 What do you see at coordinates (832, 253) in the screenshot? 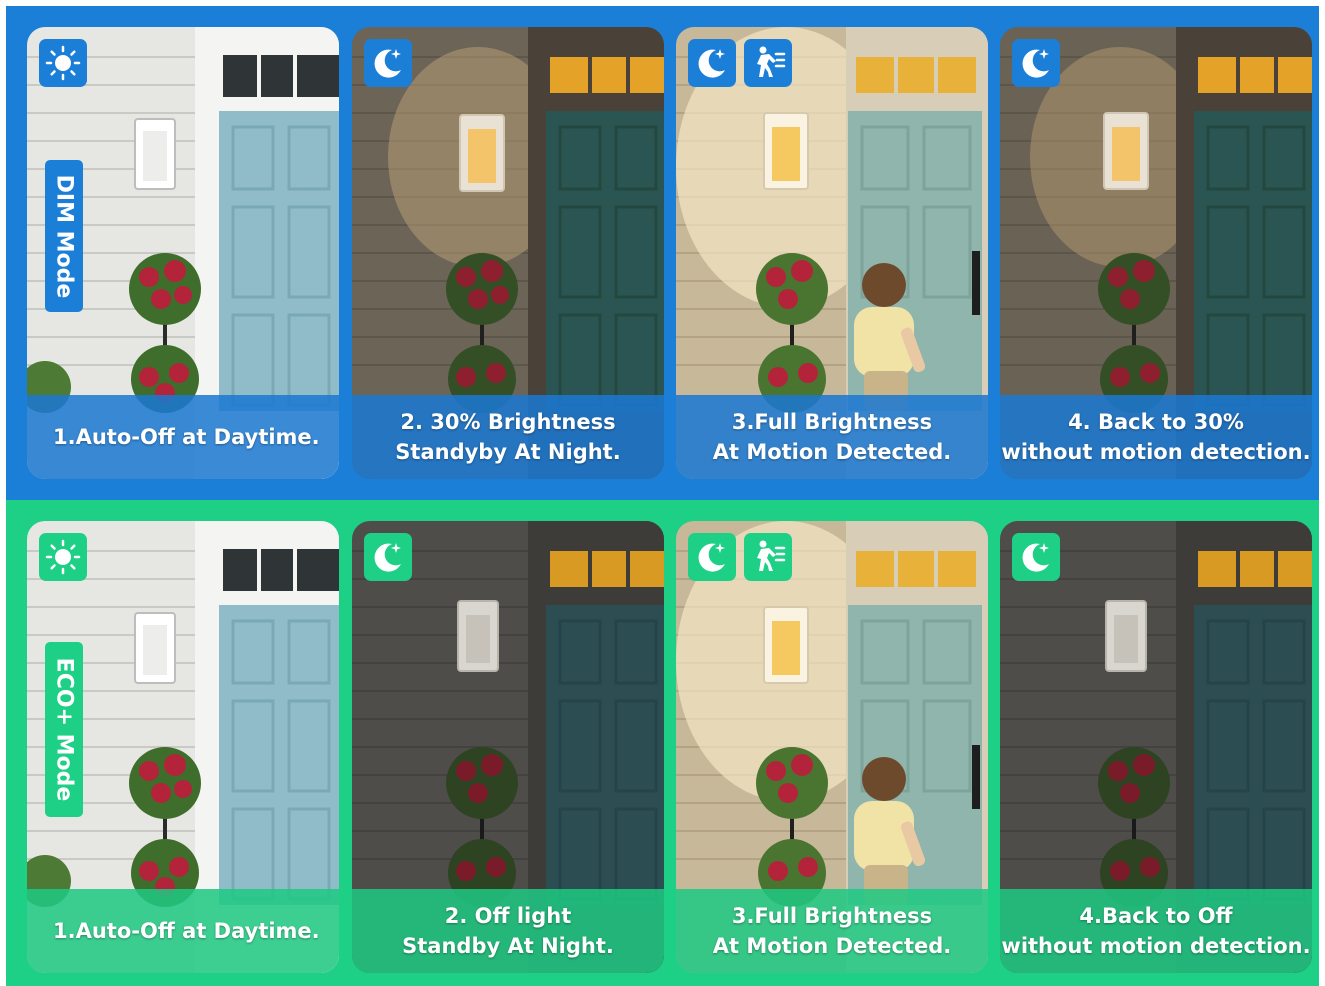
I see `dim-panel-motion: 3.Full Brightness At Motion Detected.` at bounding box center [832, 253].